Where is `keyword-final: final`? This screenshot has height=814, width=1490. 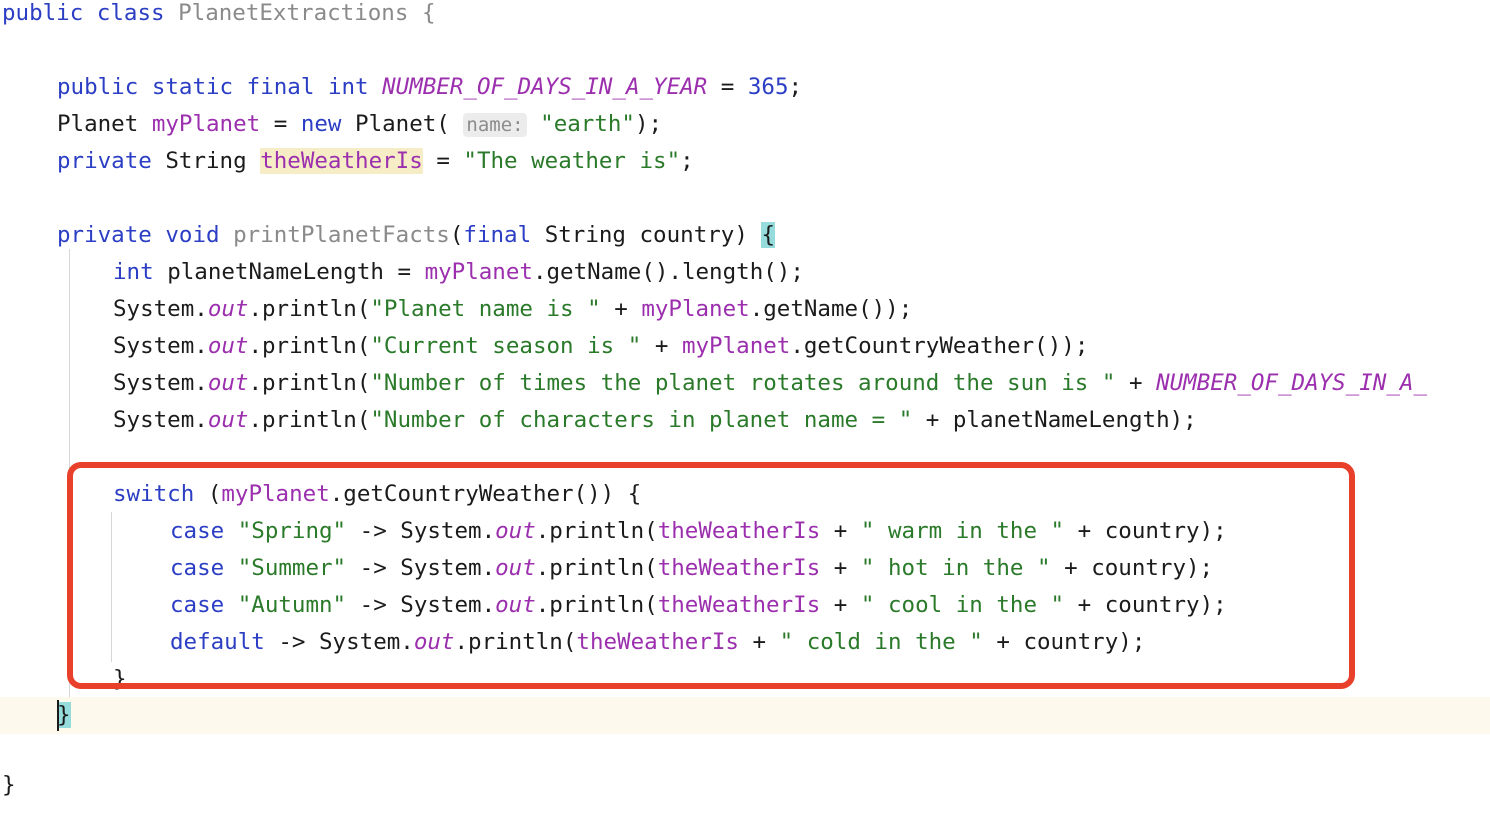
keyword-final: final is located at coordinates (280, 87).